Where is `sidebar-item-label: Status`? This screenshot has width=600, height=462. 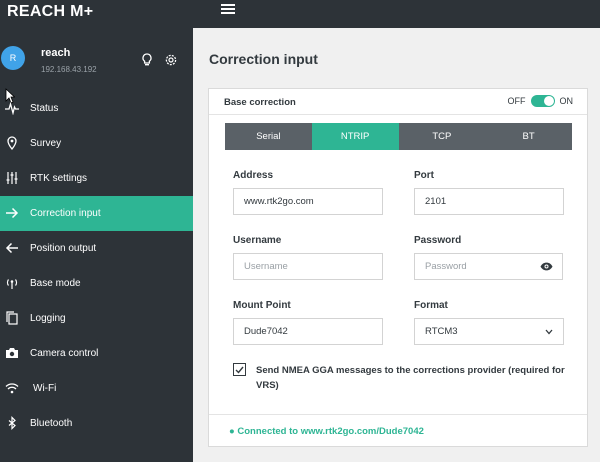 sidebar-item-label: Status is located at coordinates (44, 108).